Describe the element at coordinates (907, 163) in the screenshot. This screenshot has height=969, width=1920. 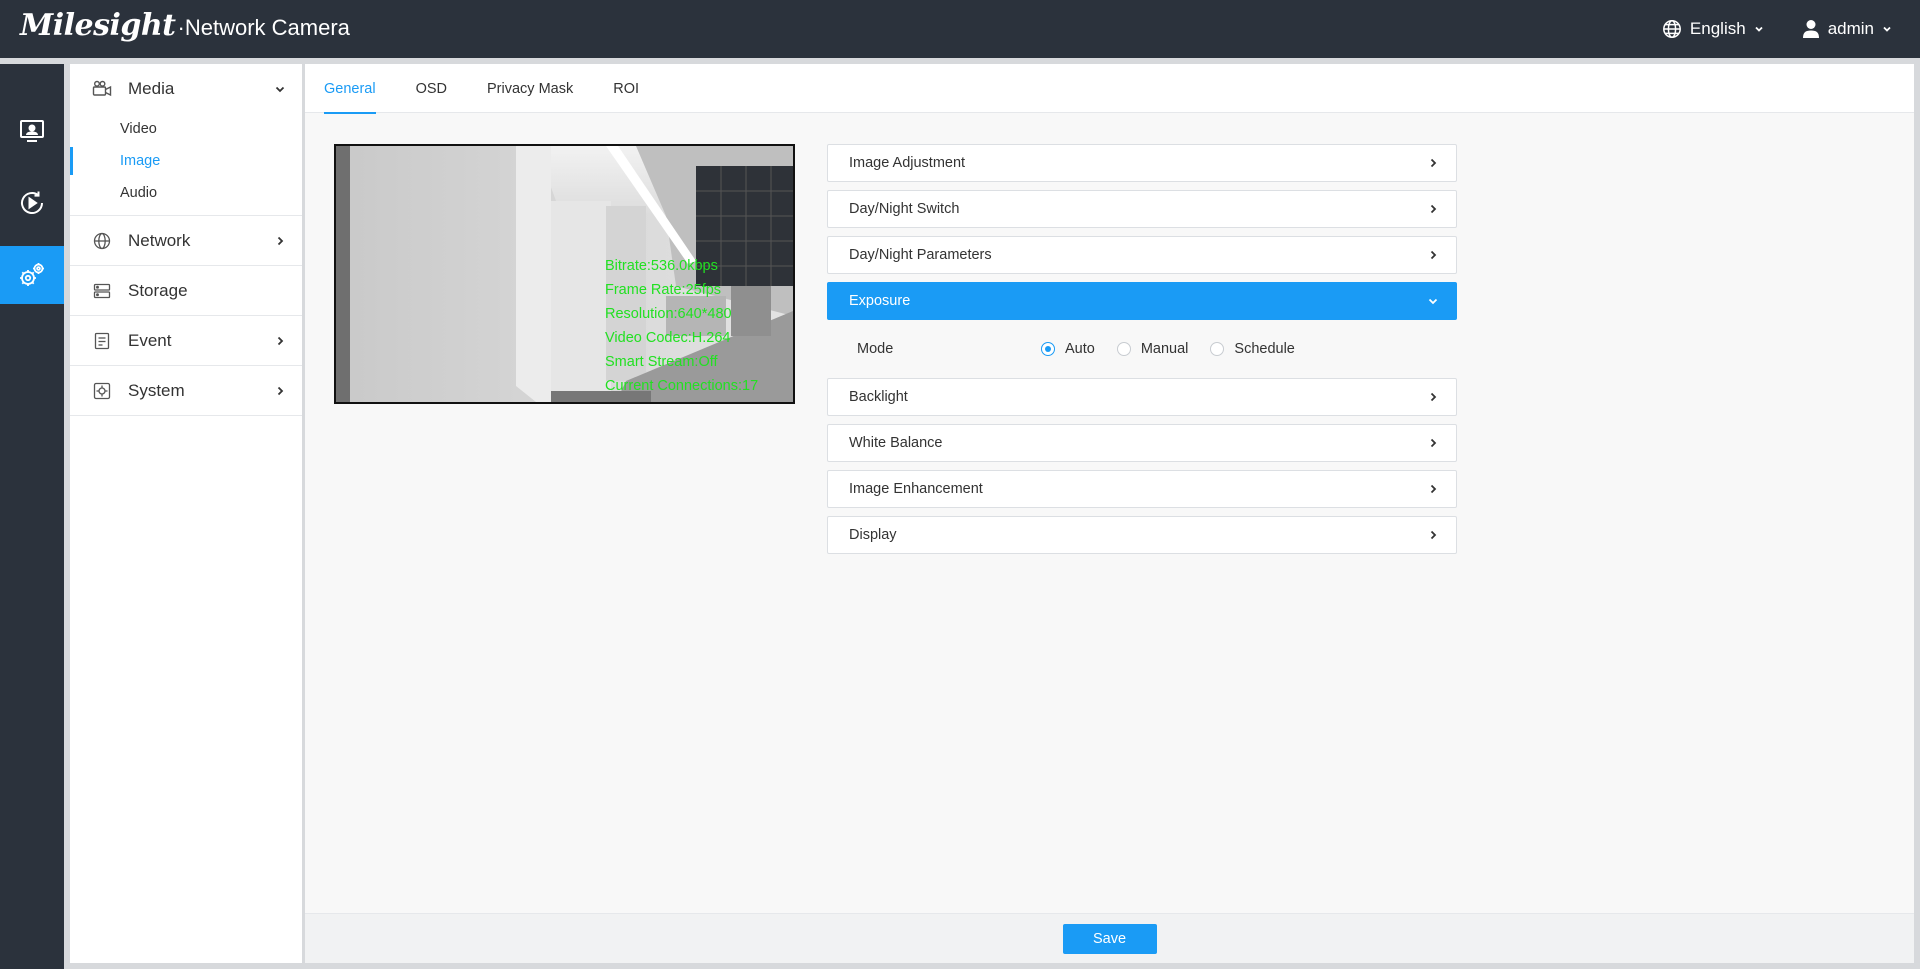
I see `panel-label: Image Adjustment` at that location.